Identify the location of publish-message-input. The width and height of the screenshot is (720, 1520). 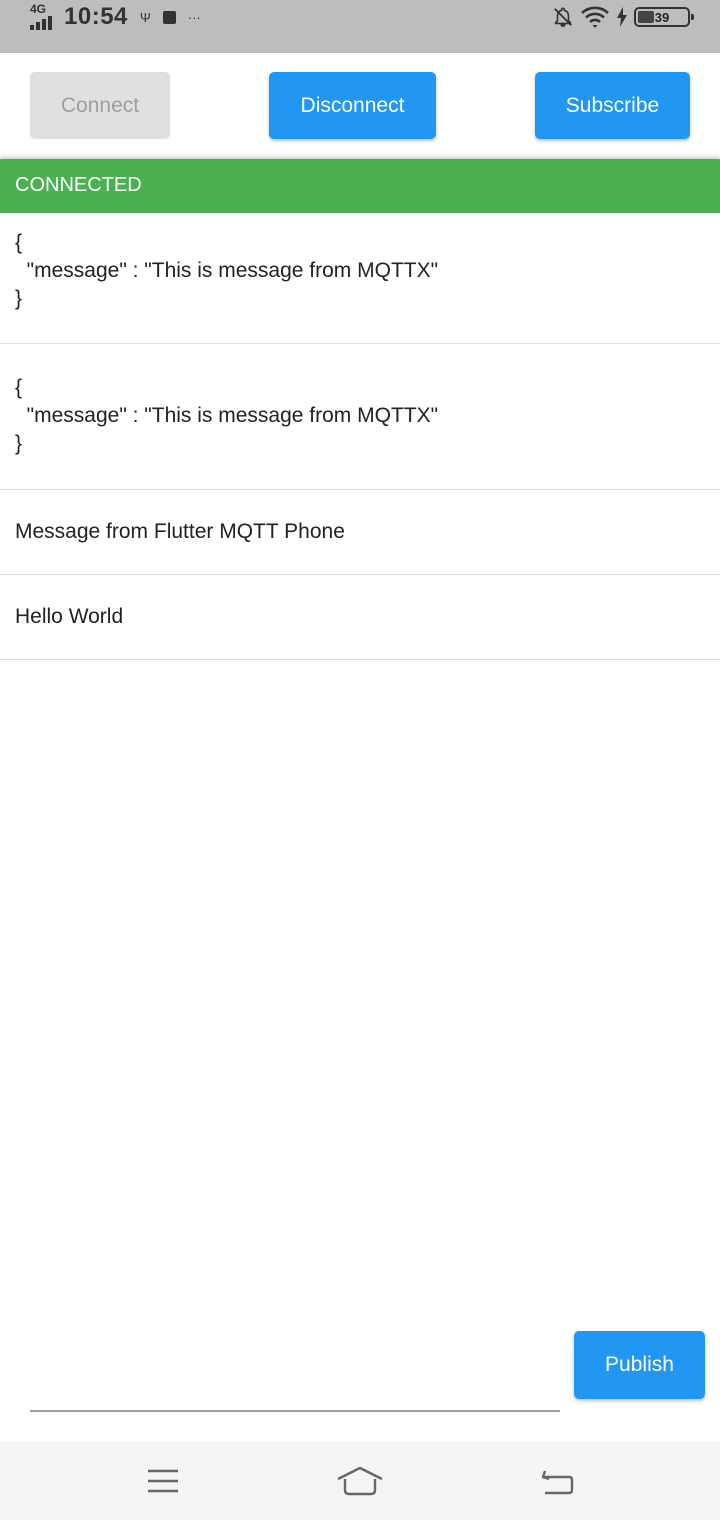
(295, 1386).